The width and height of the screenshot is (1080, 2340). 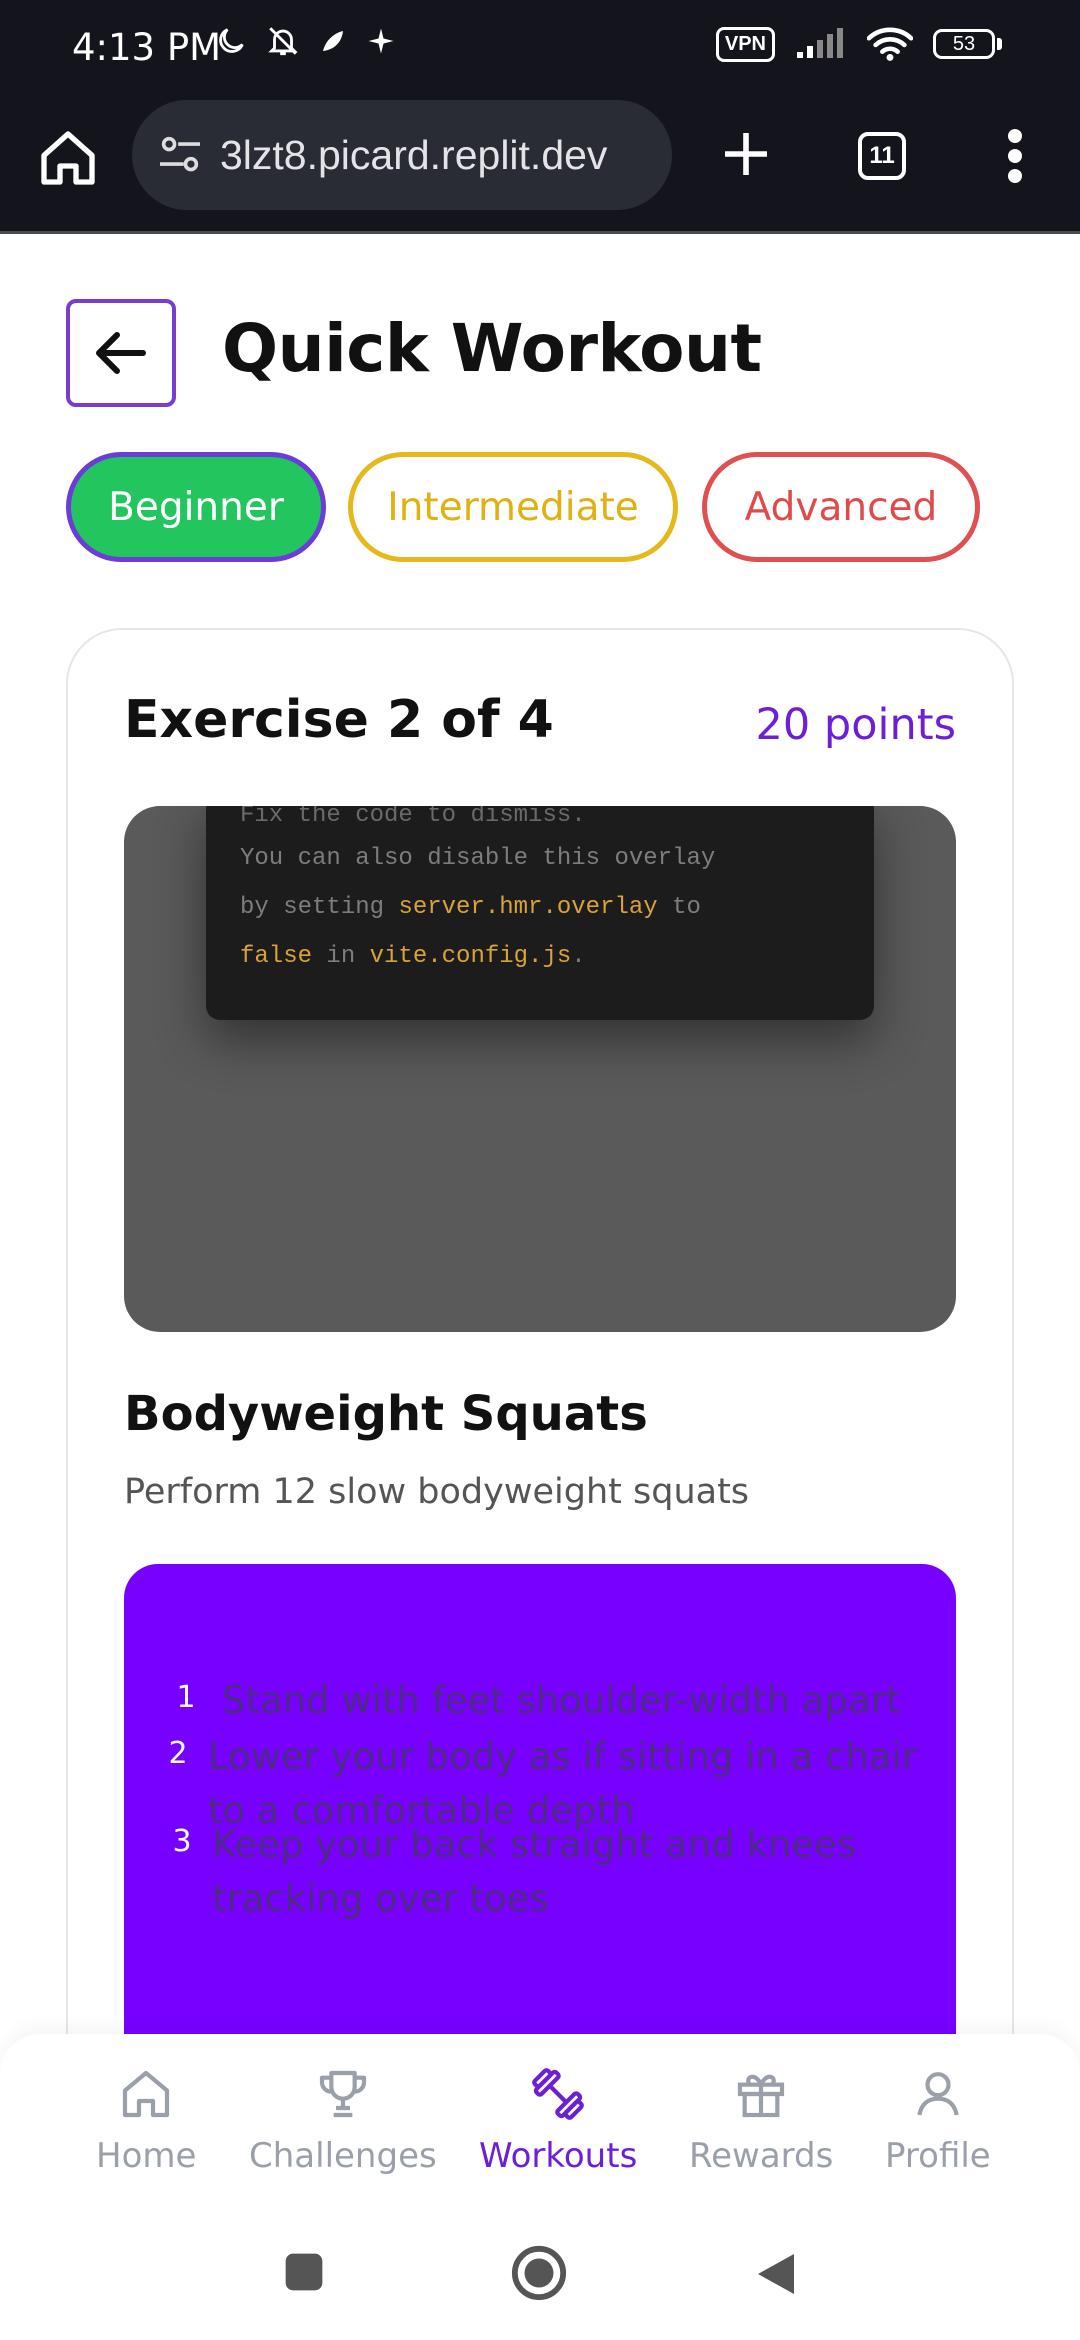 What do you see at coordinates (470, 907) in the screenshot?
I see `overlay-line-2: by setting server.hmr.overlay to` at bounding box center [470, 907].